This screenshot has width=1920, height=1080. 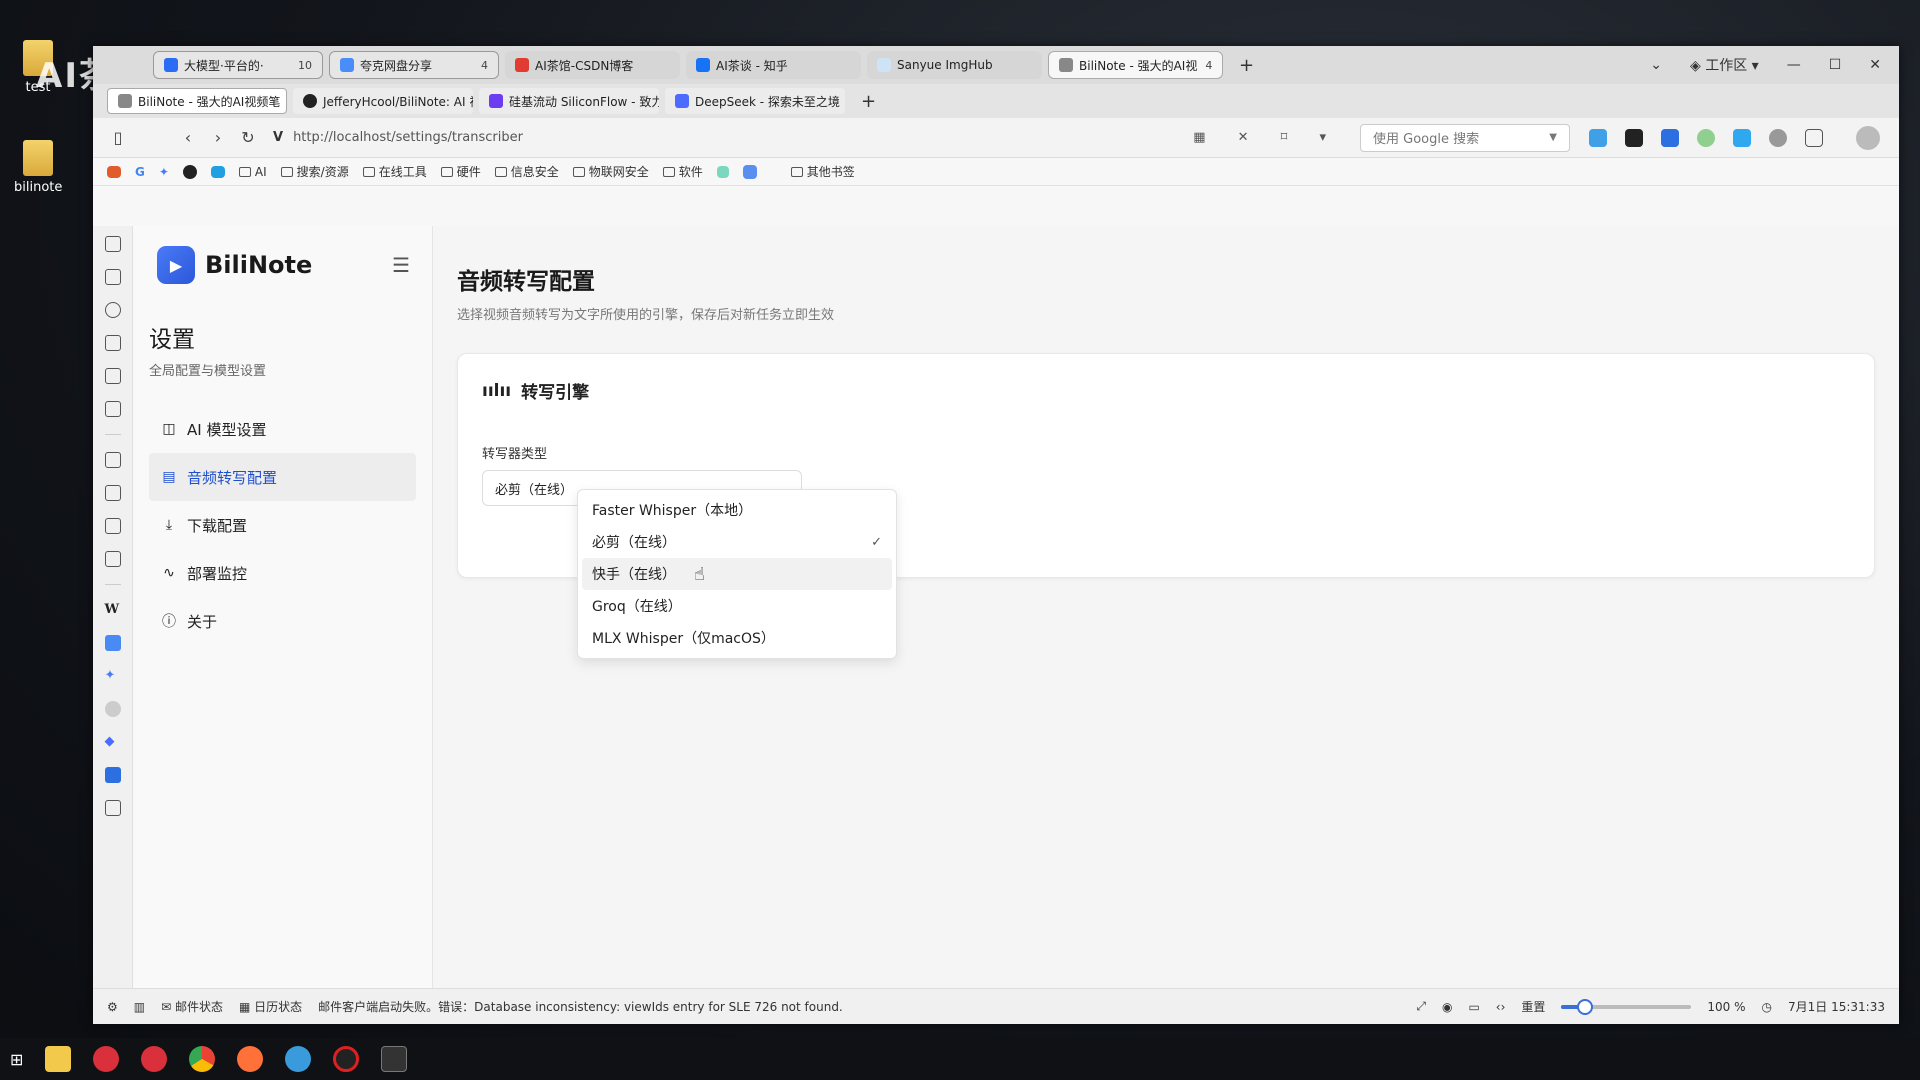 What do you see at coordinates (1473, 1007) in the screenshot?
I see `tiling-icon: ▭` at bounding box center [1473, 1007].